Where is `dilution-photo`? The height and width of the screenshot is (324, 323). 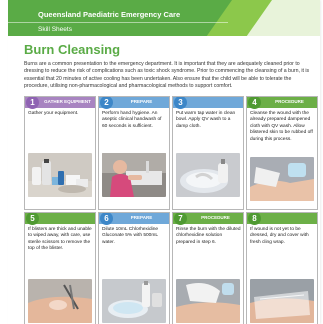 dilution-photo is located at coordinates (134, 301).